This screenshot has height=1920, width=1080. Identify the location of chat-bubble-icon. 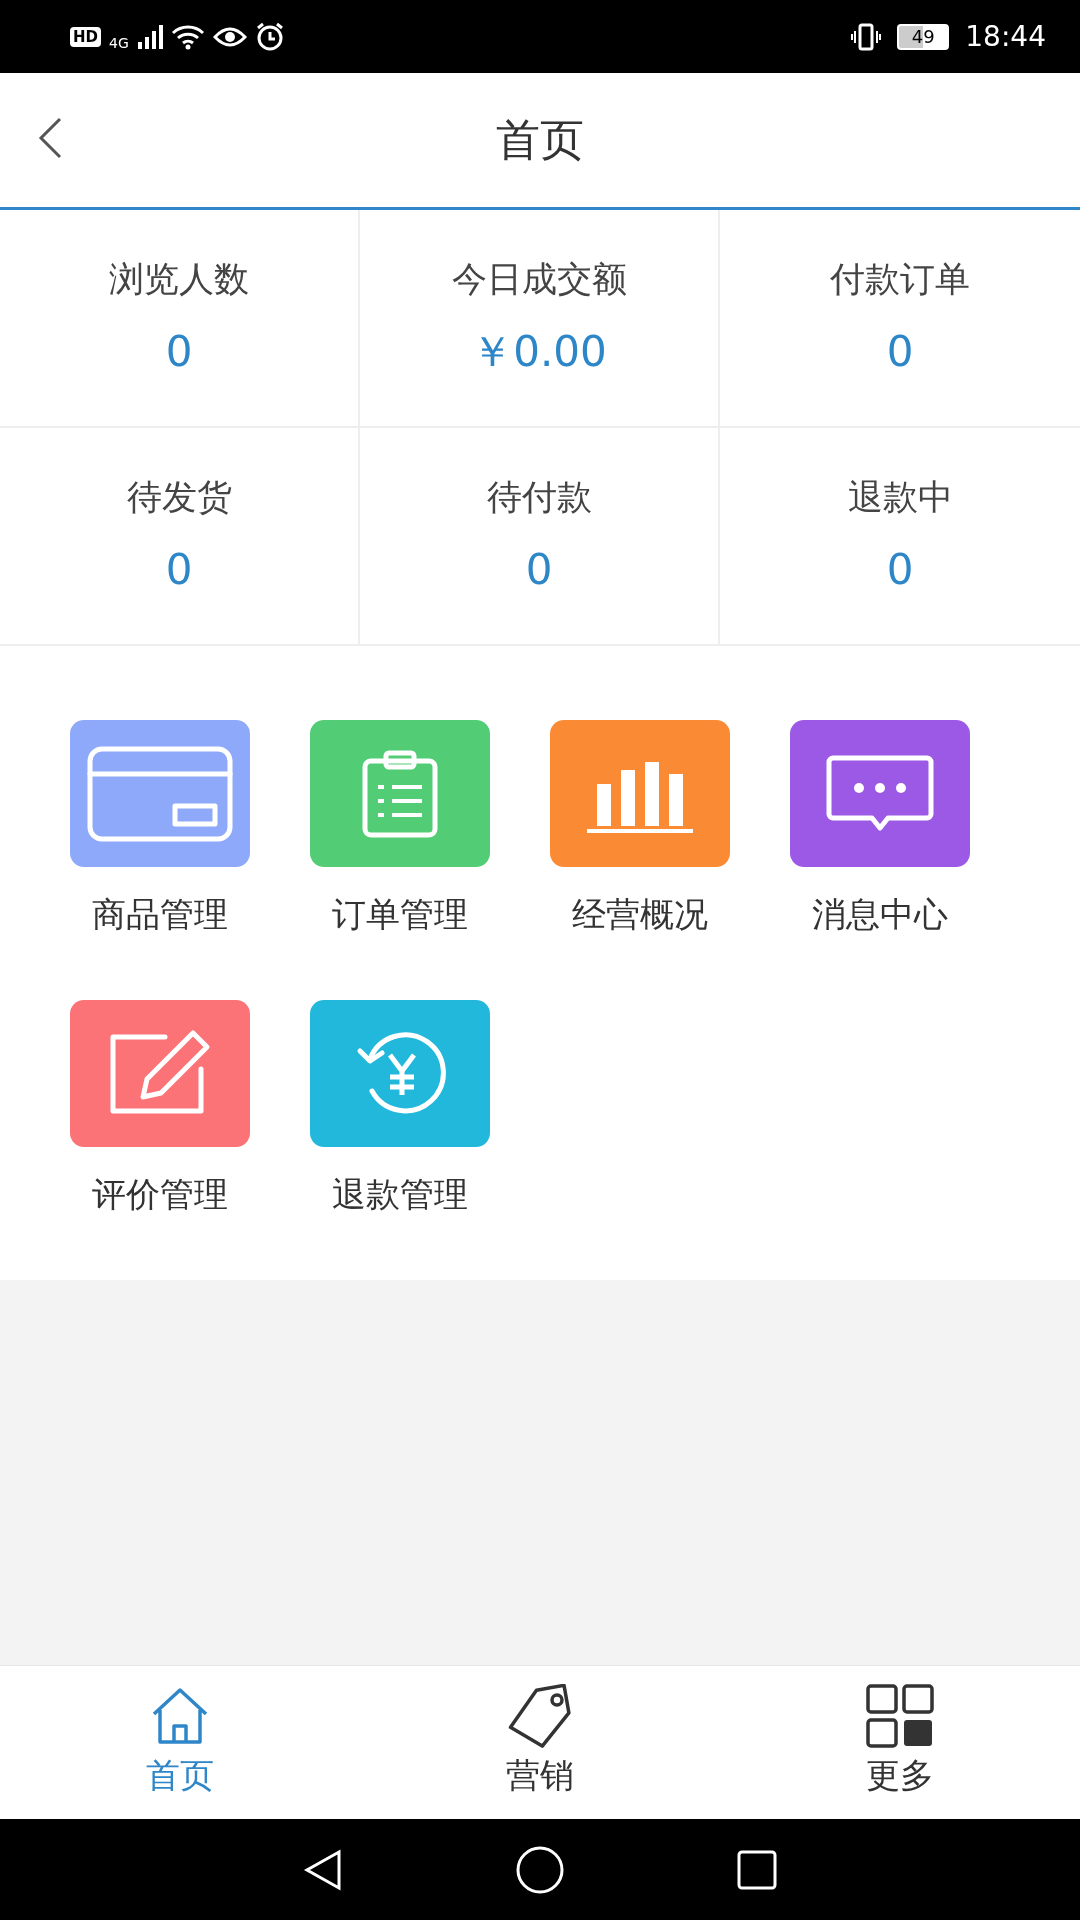
(880, 793).